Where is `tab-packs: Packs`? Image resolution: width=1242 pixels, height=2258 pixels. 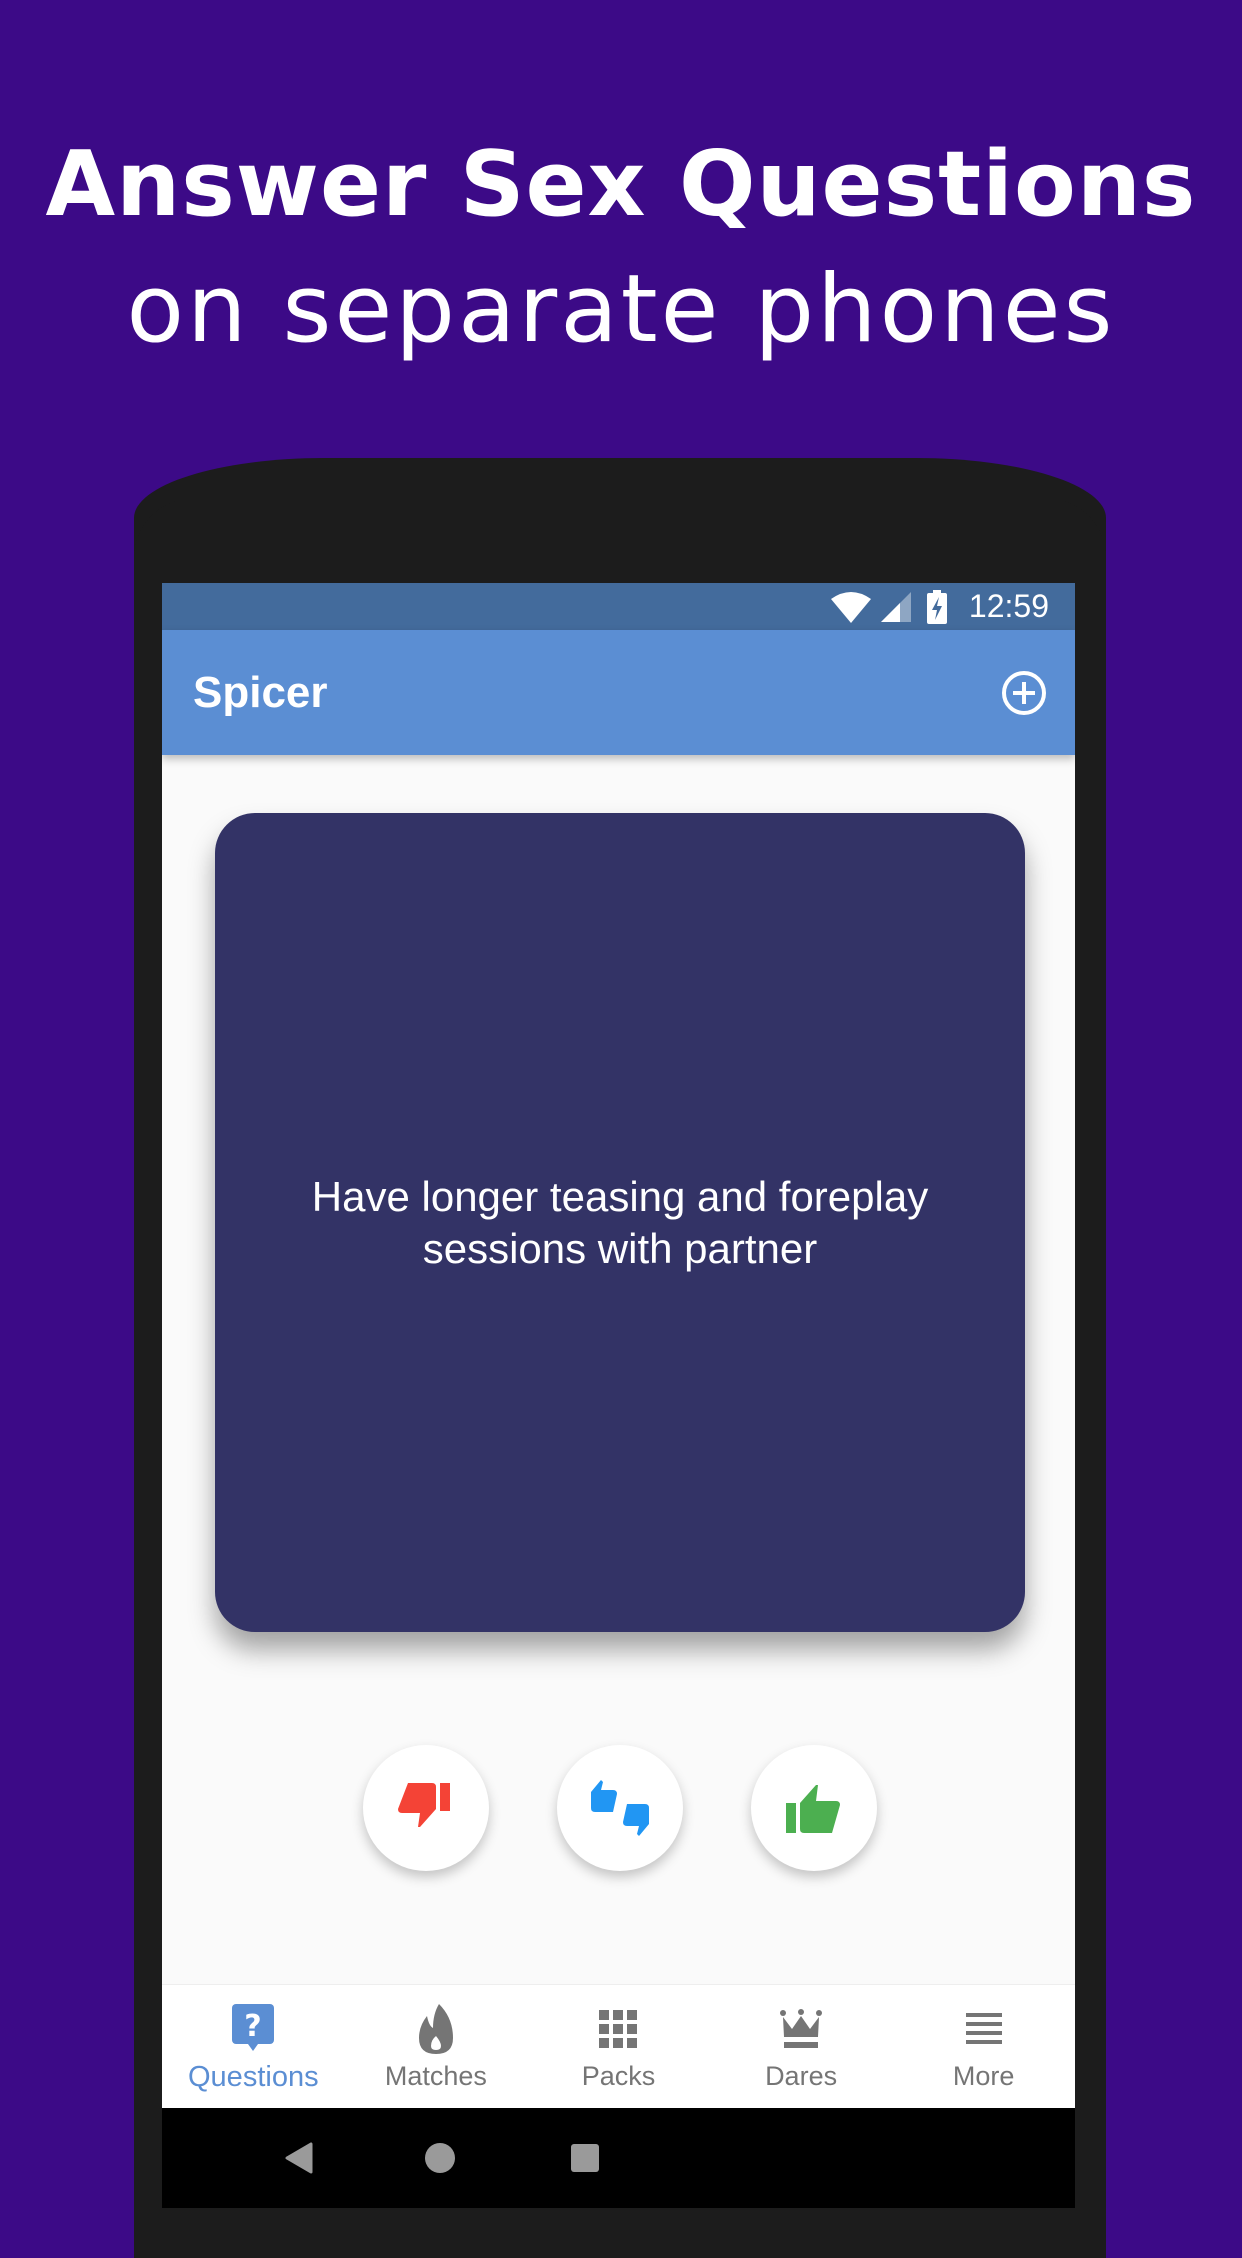
tab-packs: Packs is located at coordinates (618, 2047).